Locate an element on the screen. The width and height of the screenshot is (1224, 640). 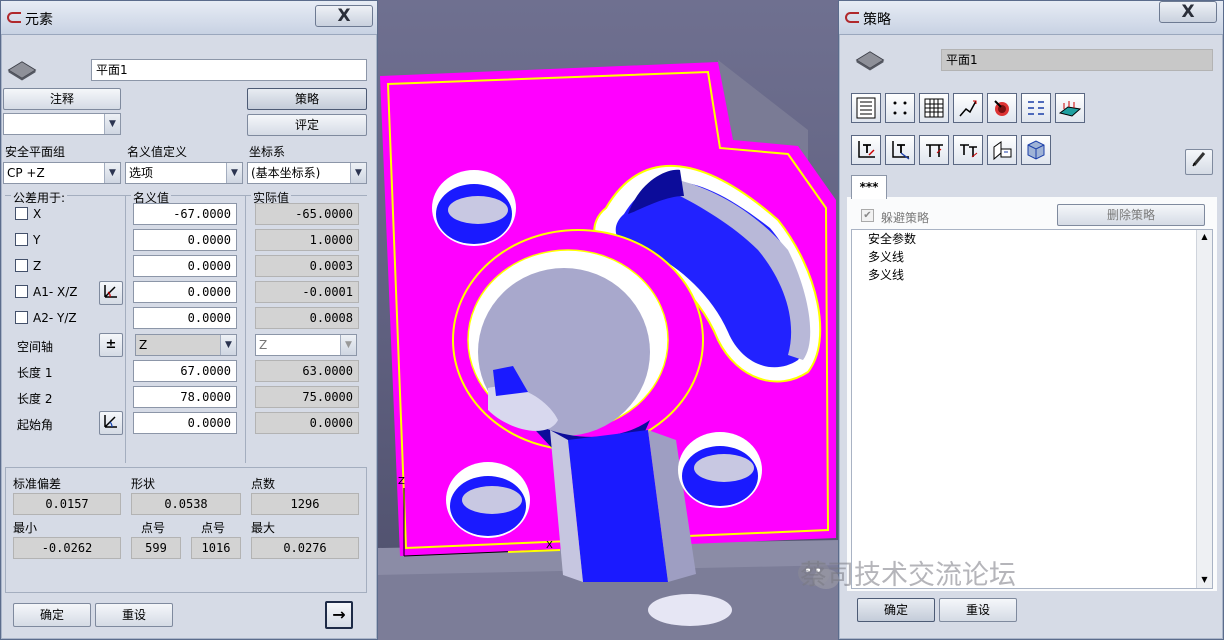
strategy-ok-button: 确定 is located at coordinates (896, 610).